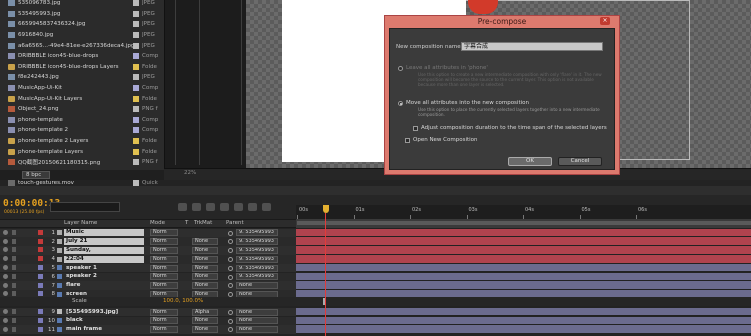 The image size is (751, 336). What do you see at coordinates (104, 242) in the screenshot?
I see `layer-name: July 21` at bounding box center [104, 242].